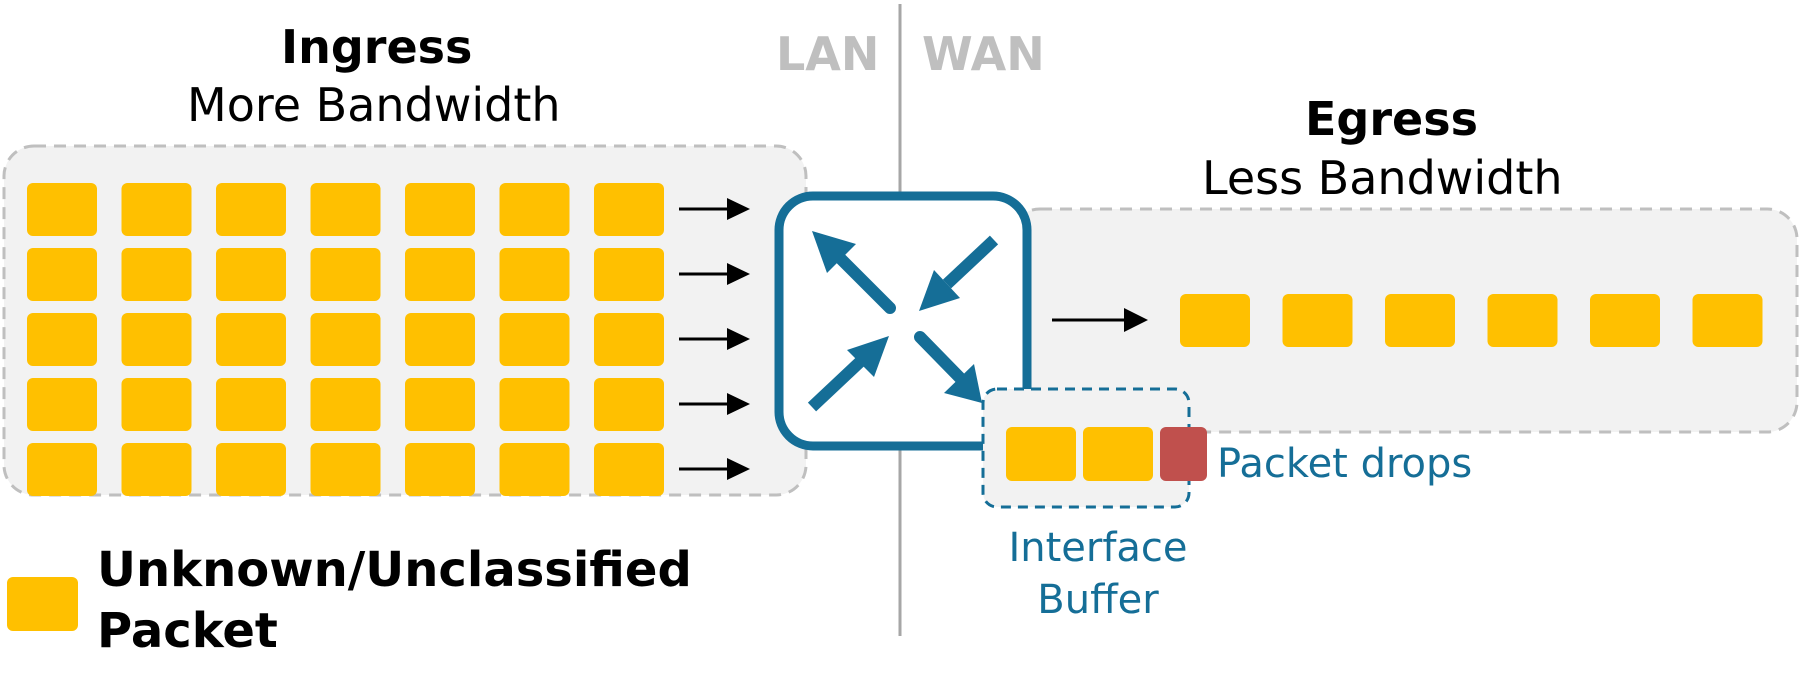  I want to click on interface-buffer-label-line1: Interface, so click(1098, 548).